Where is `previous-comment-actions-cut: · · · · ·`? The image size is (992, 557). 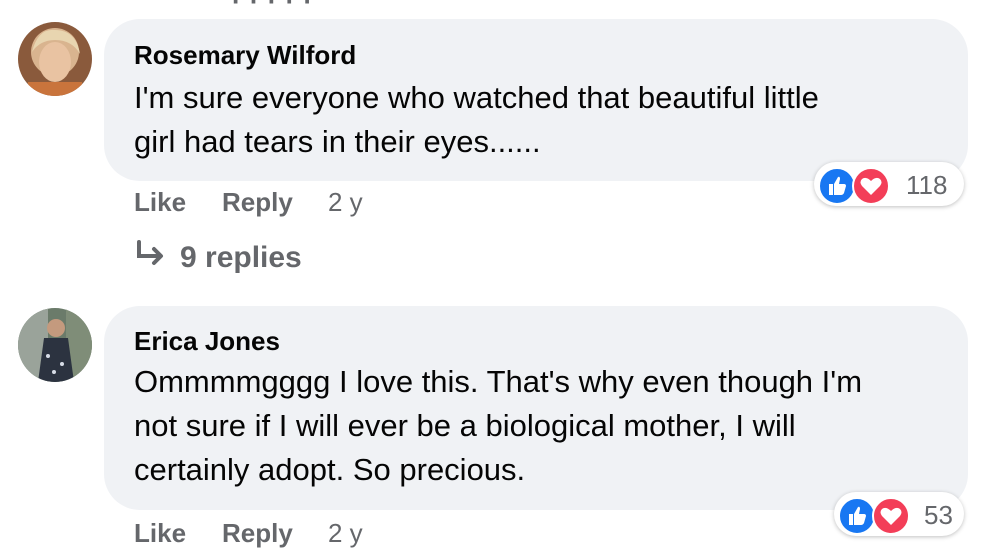 previous-comment-actions-cut: · · · · · is located at coordinates (273, 8).